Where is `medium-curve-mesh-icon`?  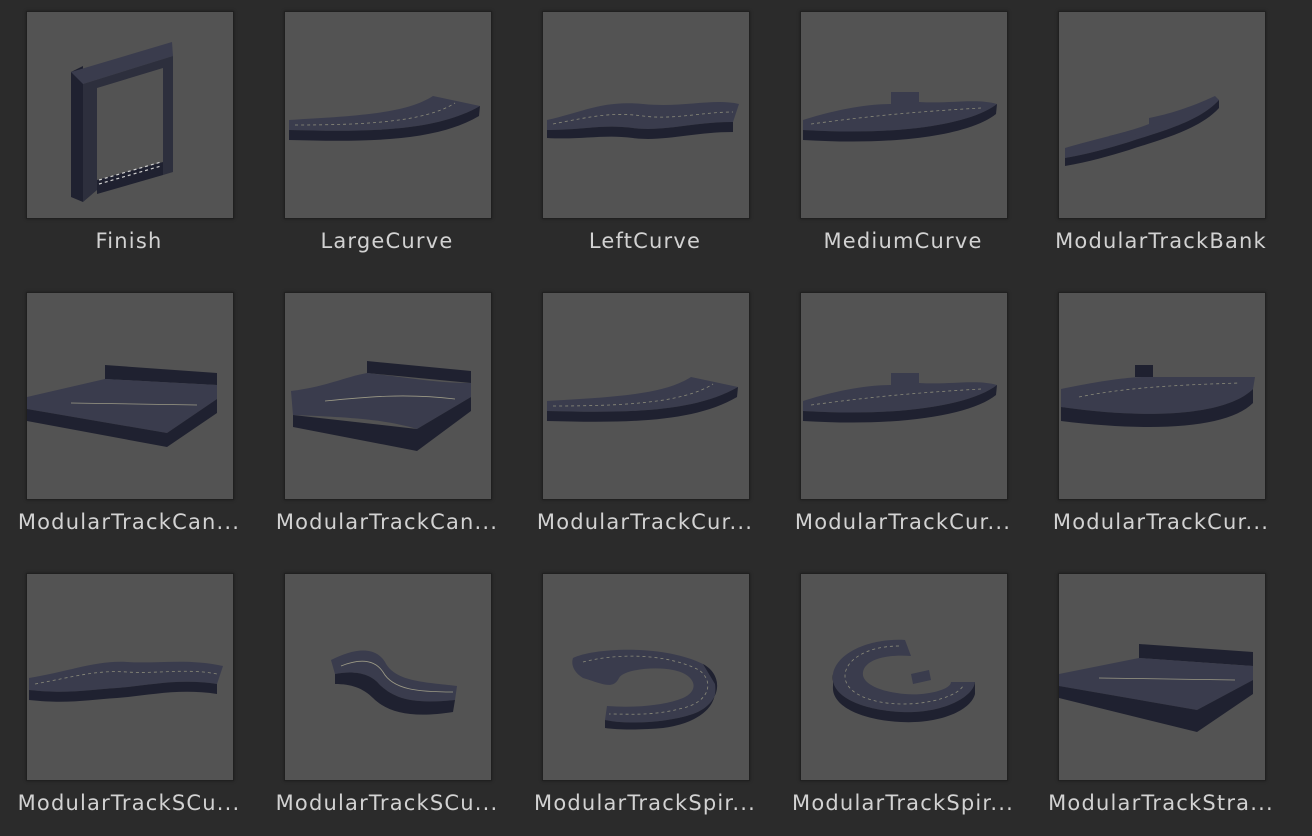 medium-curve-mesh-icon is located at coordinates (900, 117).